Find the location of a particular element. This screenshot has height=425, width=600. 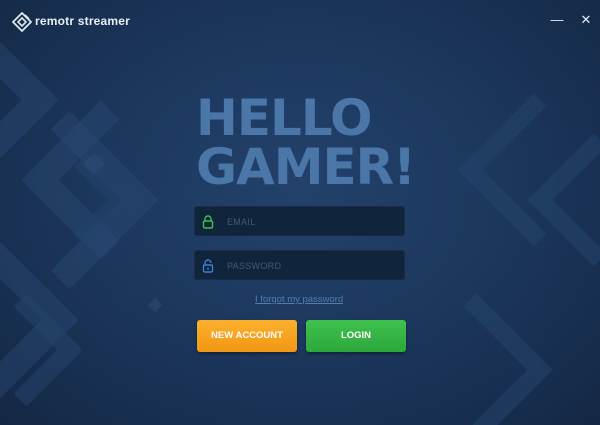

minimize-button: — is located at coordinates (557, 20).